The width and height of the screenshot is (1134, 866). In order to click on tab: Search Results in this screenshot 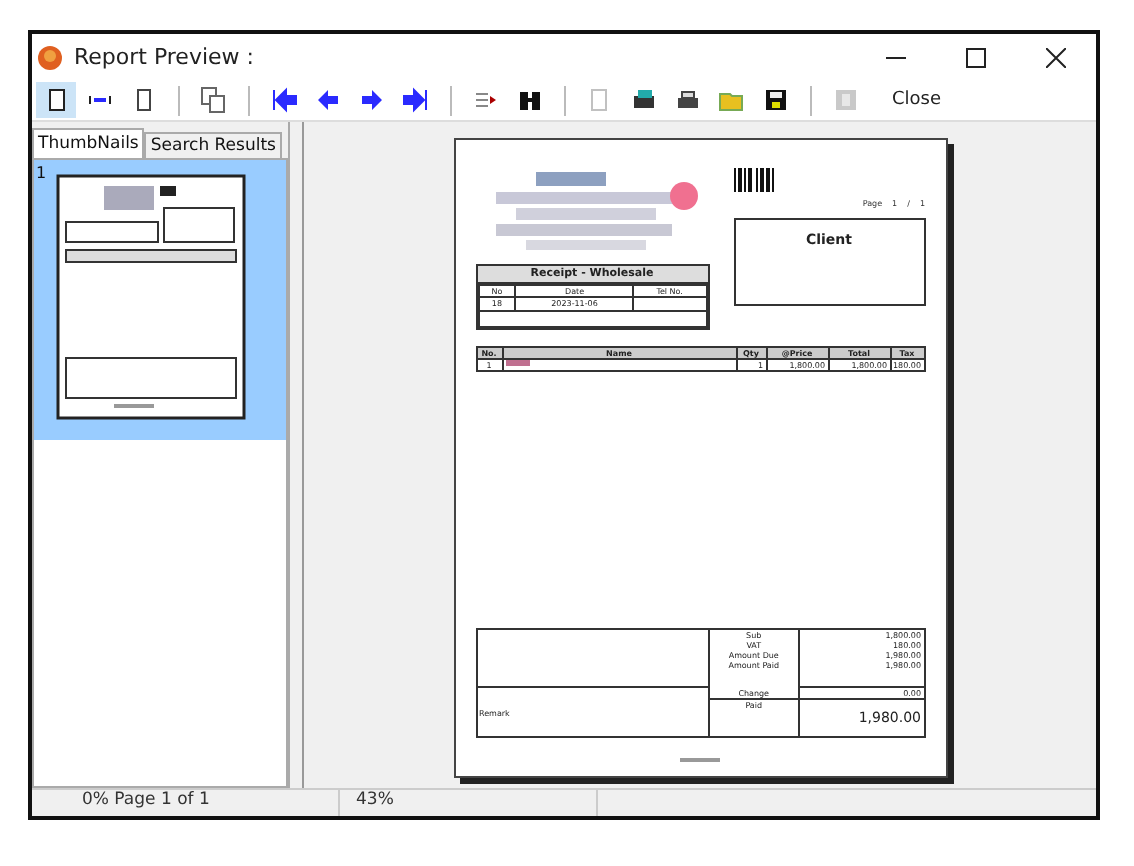, I will do `click(213, 145)`.